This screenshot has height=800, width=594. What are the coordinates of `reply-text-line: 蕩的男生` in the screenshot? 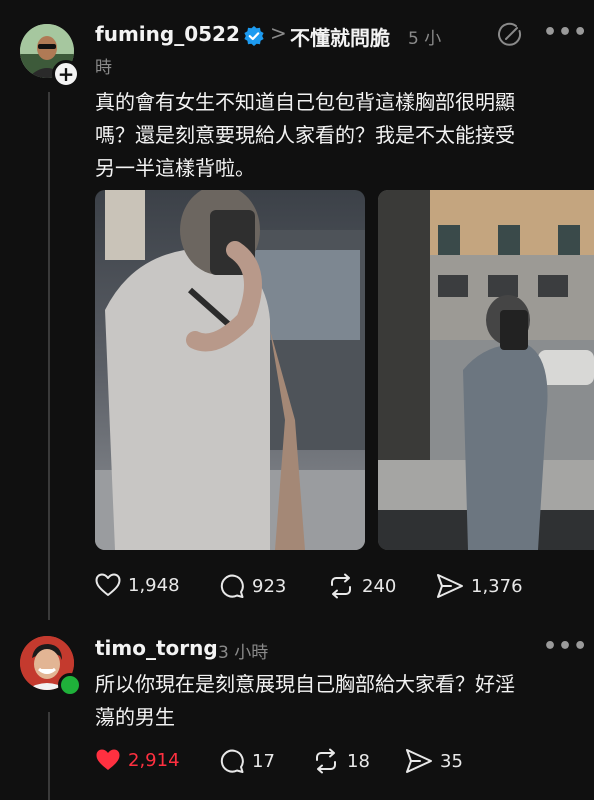 It's located at (135, 717).